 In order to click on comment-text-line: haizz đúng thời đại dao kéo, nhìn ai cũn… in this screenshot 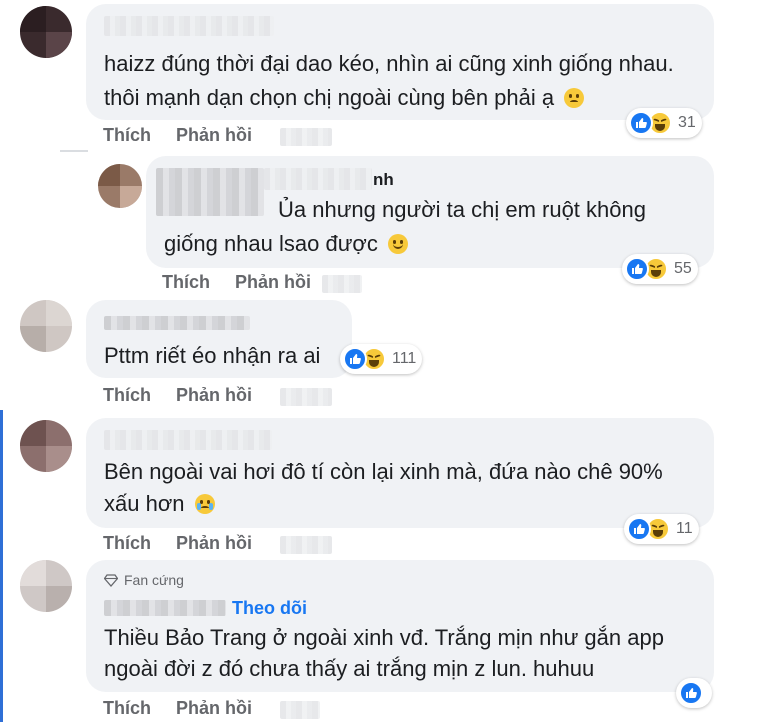, I will do `click(389, 63)`.